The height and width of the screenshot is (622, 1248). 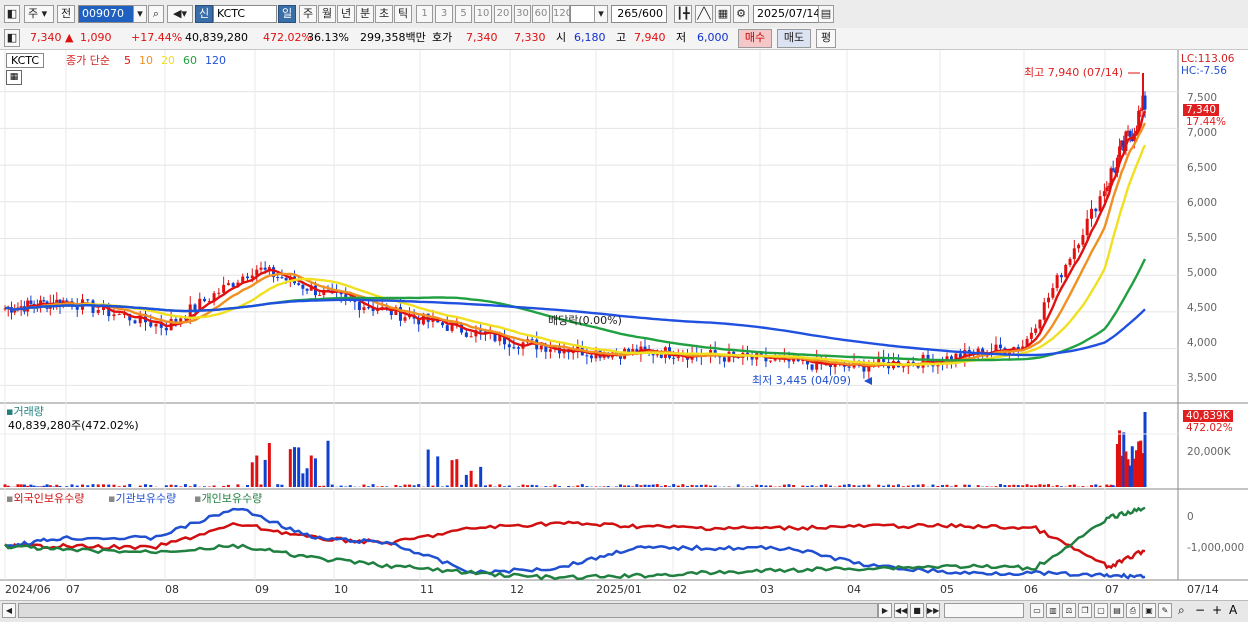 What do you see at coordinates (12, 38) in the screenshot?
I see `quote-toggle-icon: ◧` at bounding box center [12, 38].